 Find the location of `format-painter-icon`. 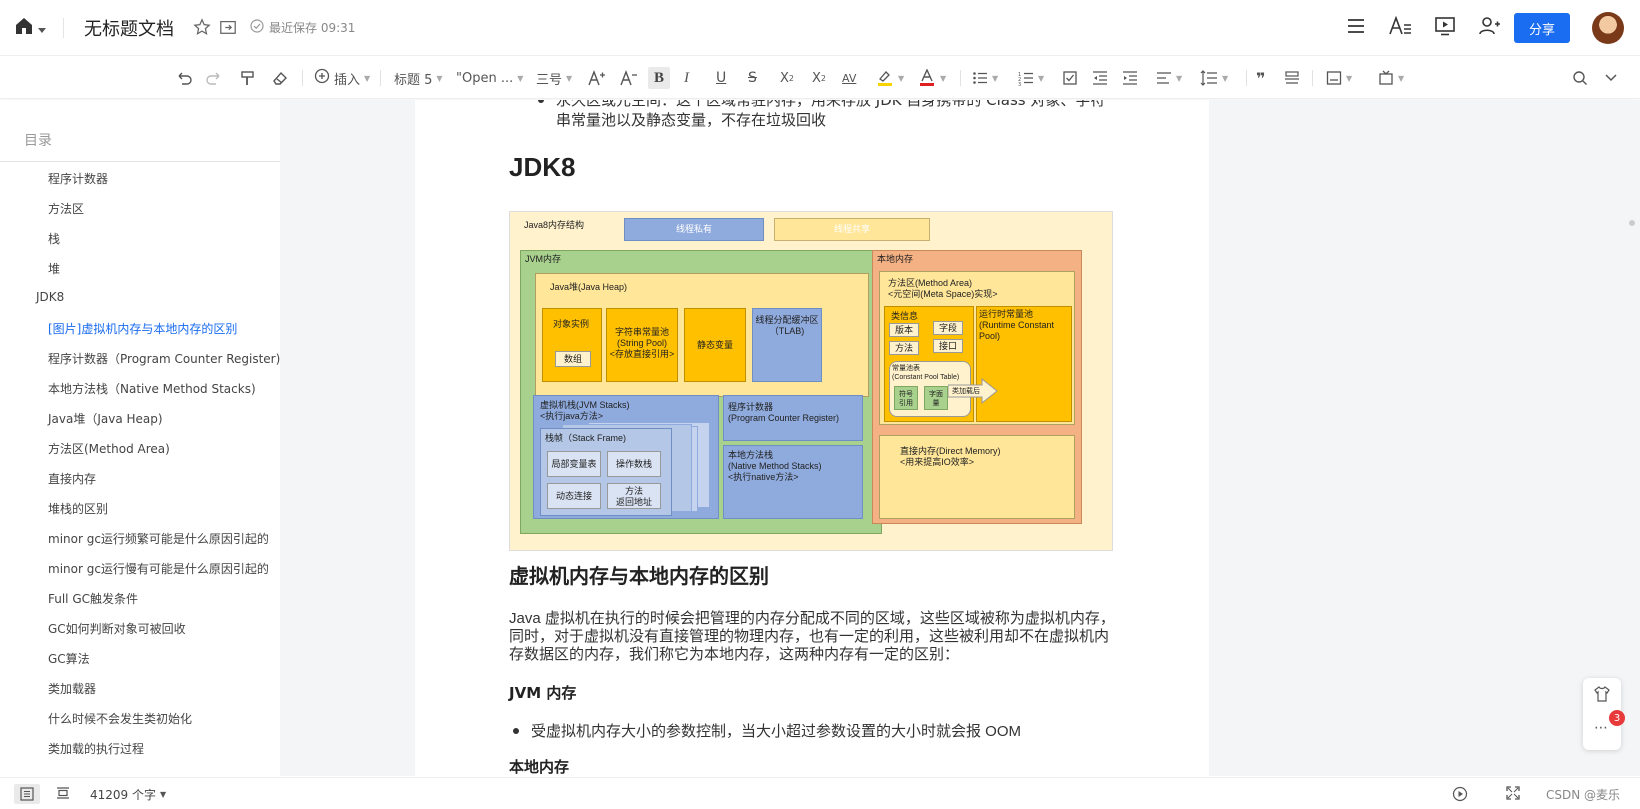

format-painter-icon is located at coordinates (248, 78).